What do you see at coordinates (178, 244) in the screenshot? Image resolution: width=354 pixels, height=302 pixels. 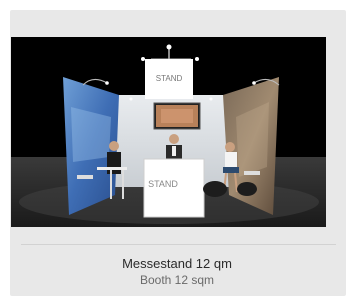 I see `divider` at bounding box center [178, 244].